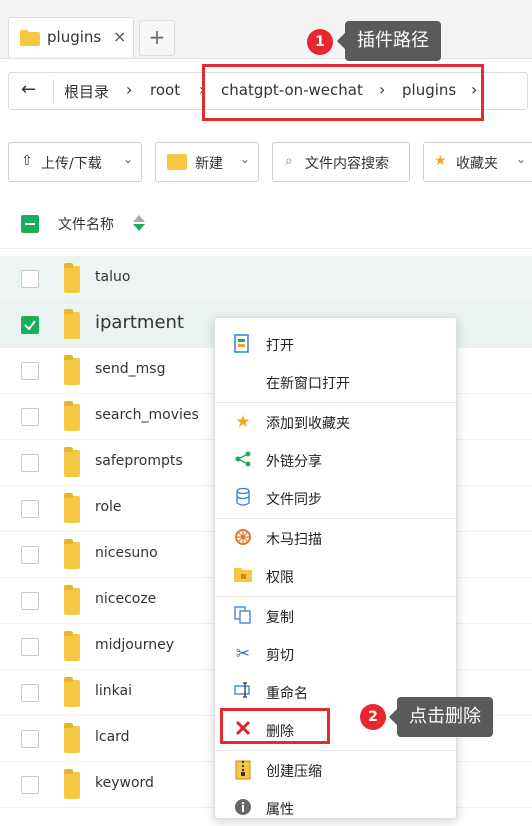 Image resolution: width=532 pixels, height=826 pixels. Describe the element at coordinates (112, 737) in the screenshot. I see `file-name: lcard` at that location.